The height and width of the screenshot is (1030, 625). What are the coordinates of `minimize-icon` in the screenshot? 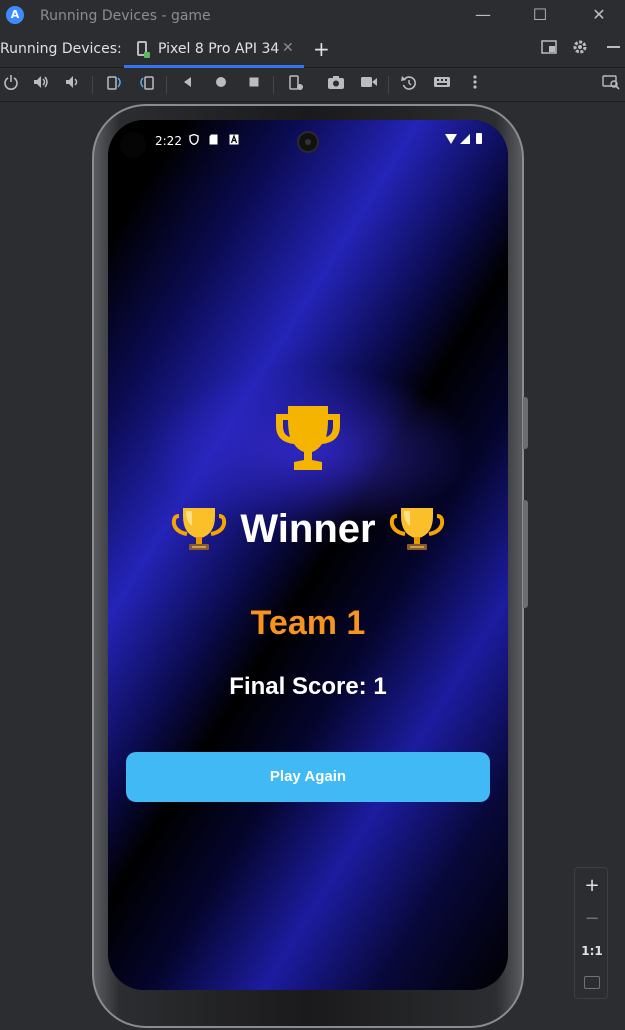 It's located at (613, 50).